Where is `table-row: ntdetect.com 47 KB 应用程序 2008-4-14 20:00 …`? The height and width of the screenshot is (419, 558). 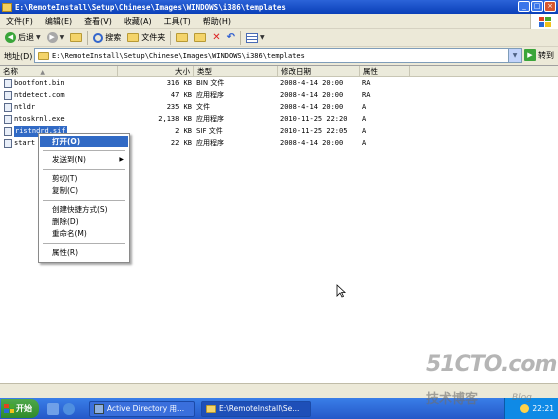
table-row: ntdetect.com 47 KB 应用程序 2008-4-14 20:00 … is located at coordinates (279, 95).